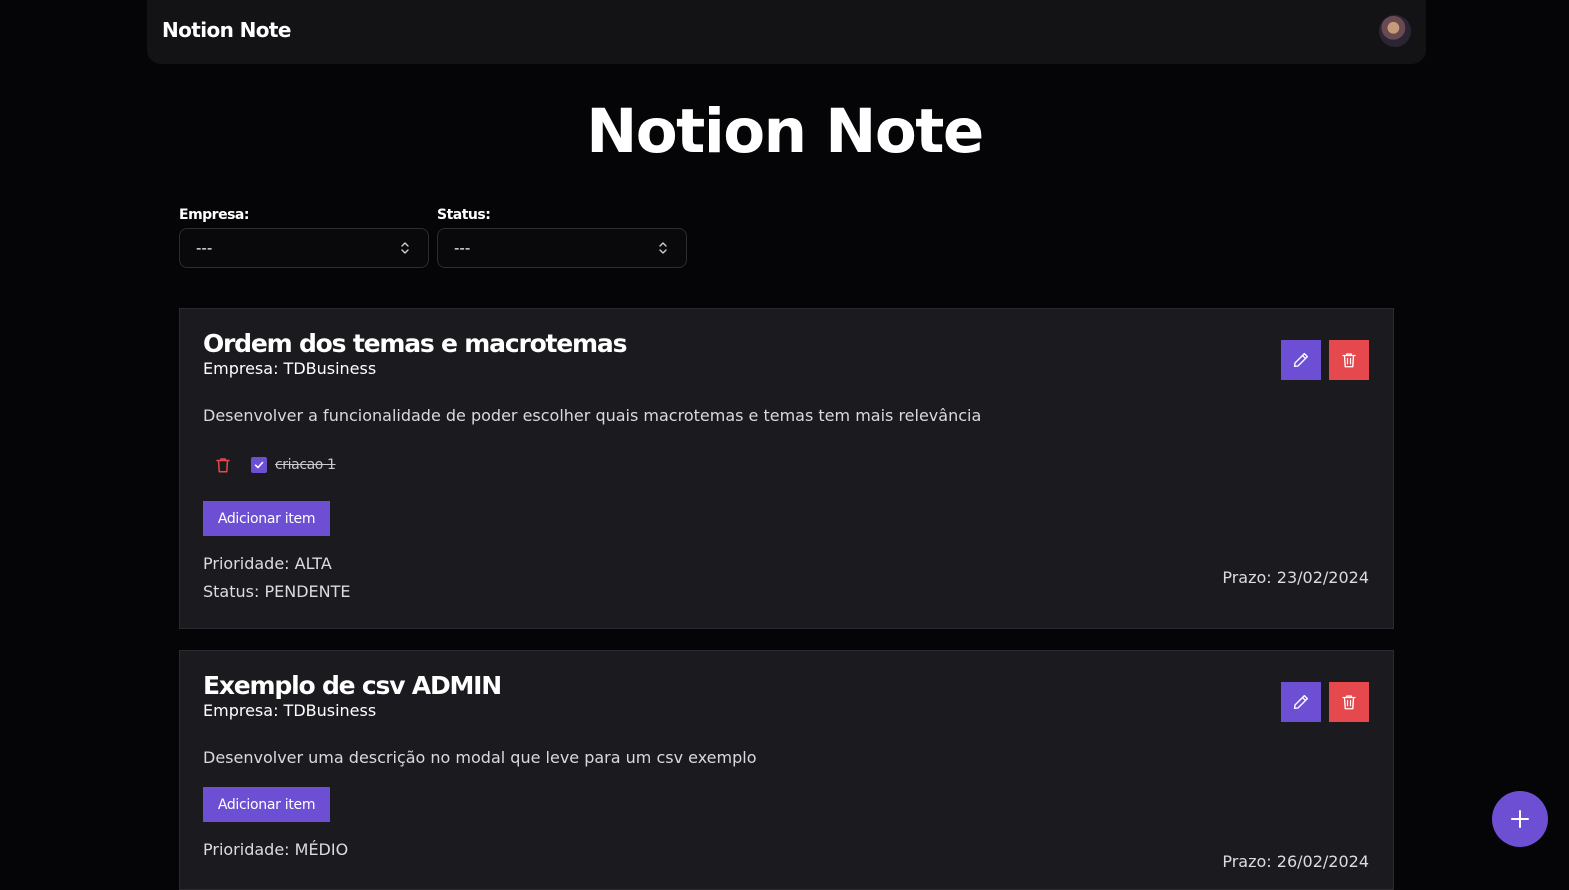 Image resolution: width=1569 pixels, height=890 pixels. Describe the element at coordinates (785, 131) in the screenshot. I see `page-title: Notion Note` at that location.